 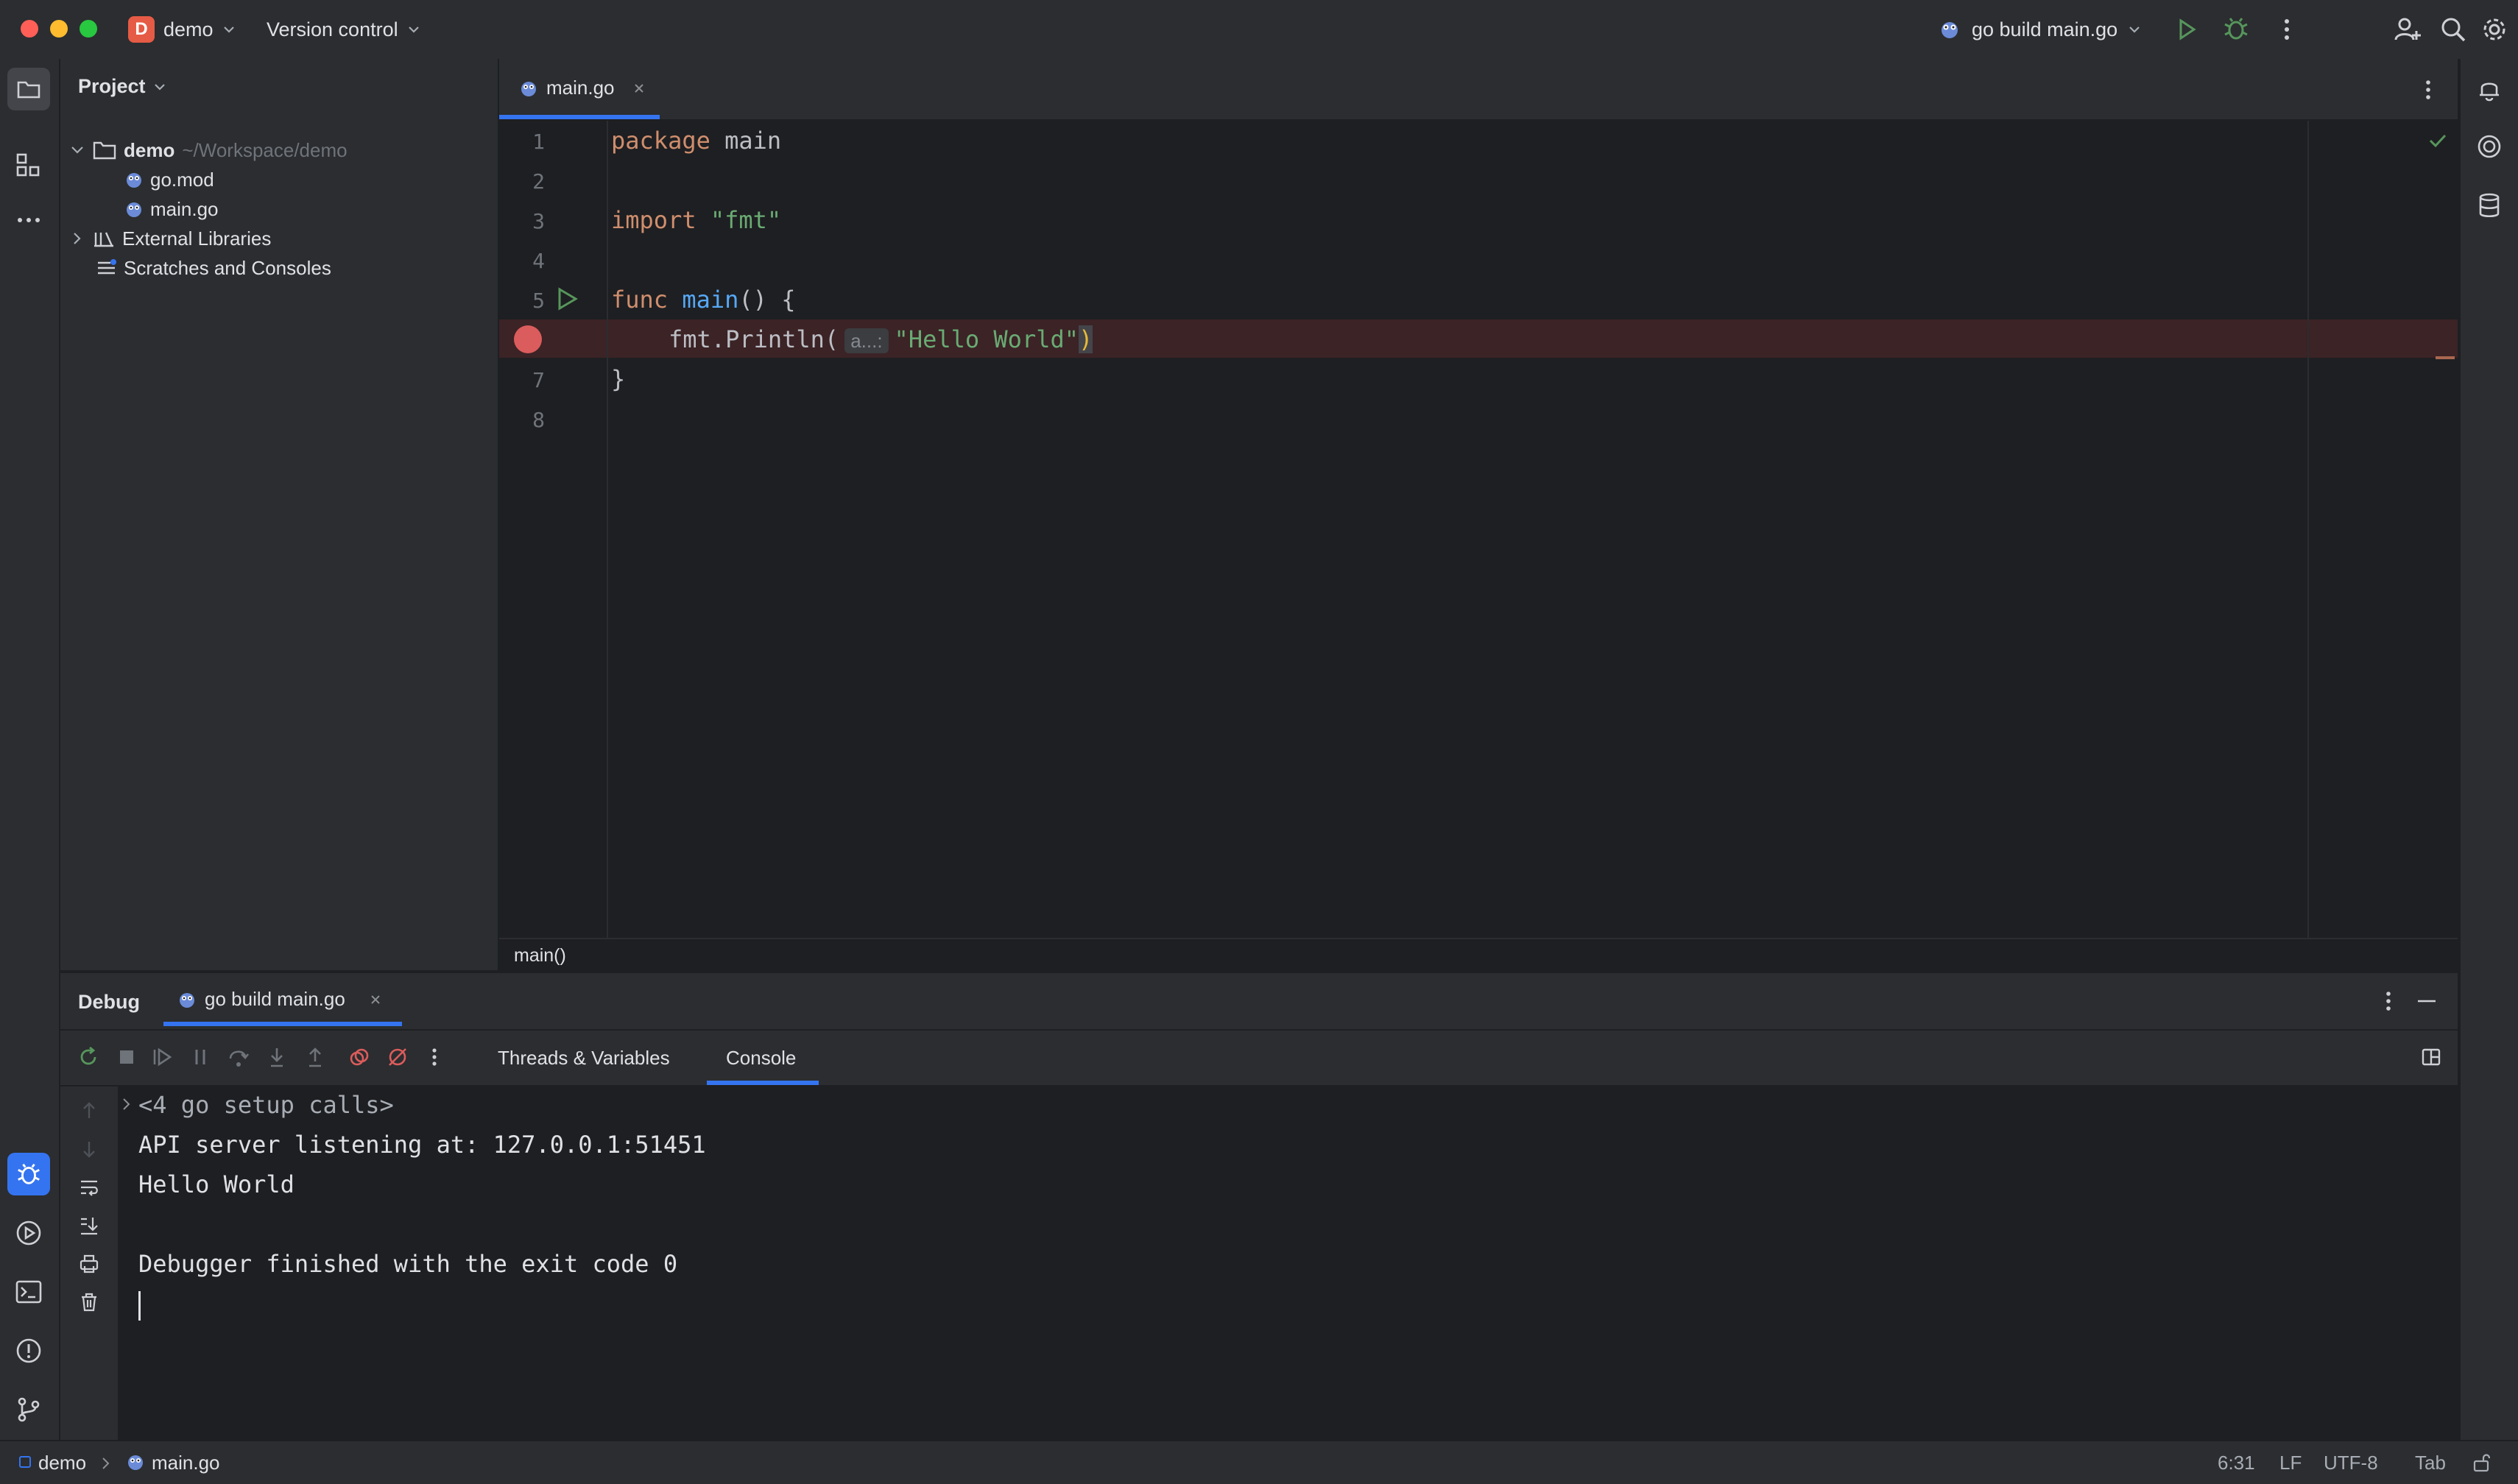 What do you see at coordinates (170, 239) in the screenshot?
I see `tree-item-external-libraries: External Libraries` at bounding box center [170, 239].